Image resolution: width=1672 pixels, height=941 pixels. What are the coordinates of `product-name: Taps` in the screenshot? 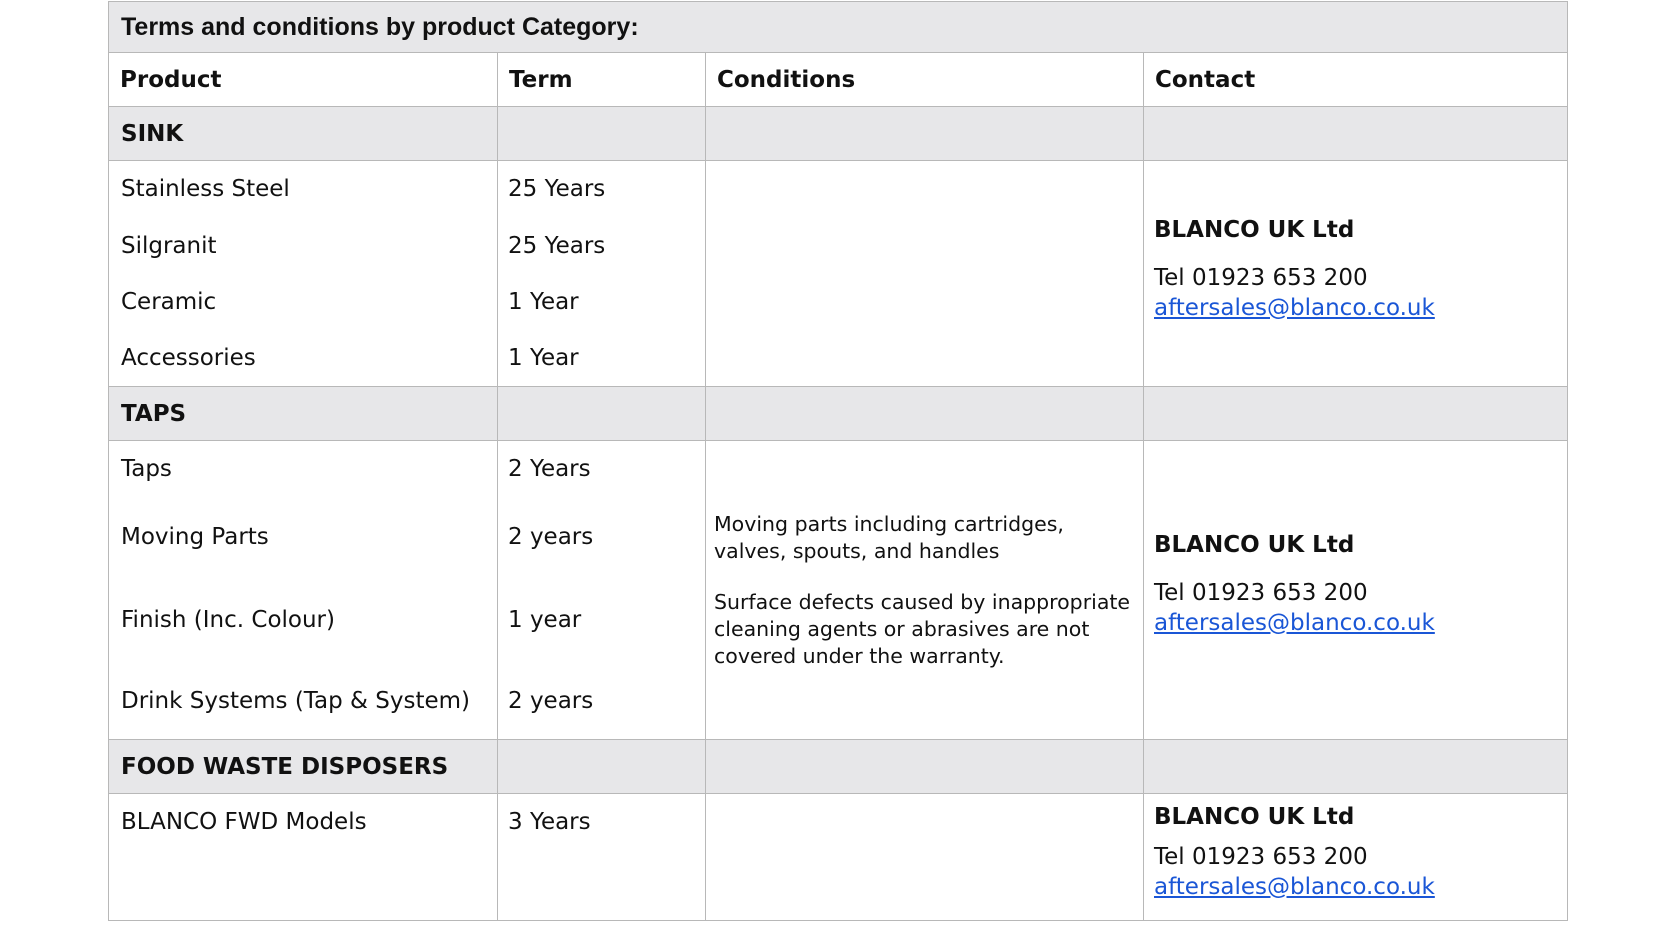 It's located at (146, 469).